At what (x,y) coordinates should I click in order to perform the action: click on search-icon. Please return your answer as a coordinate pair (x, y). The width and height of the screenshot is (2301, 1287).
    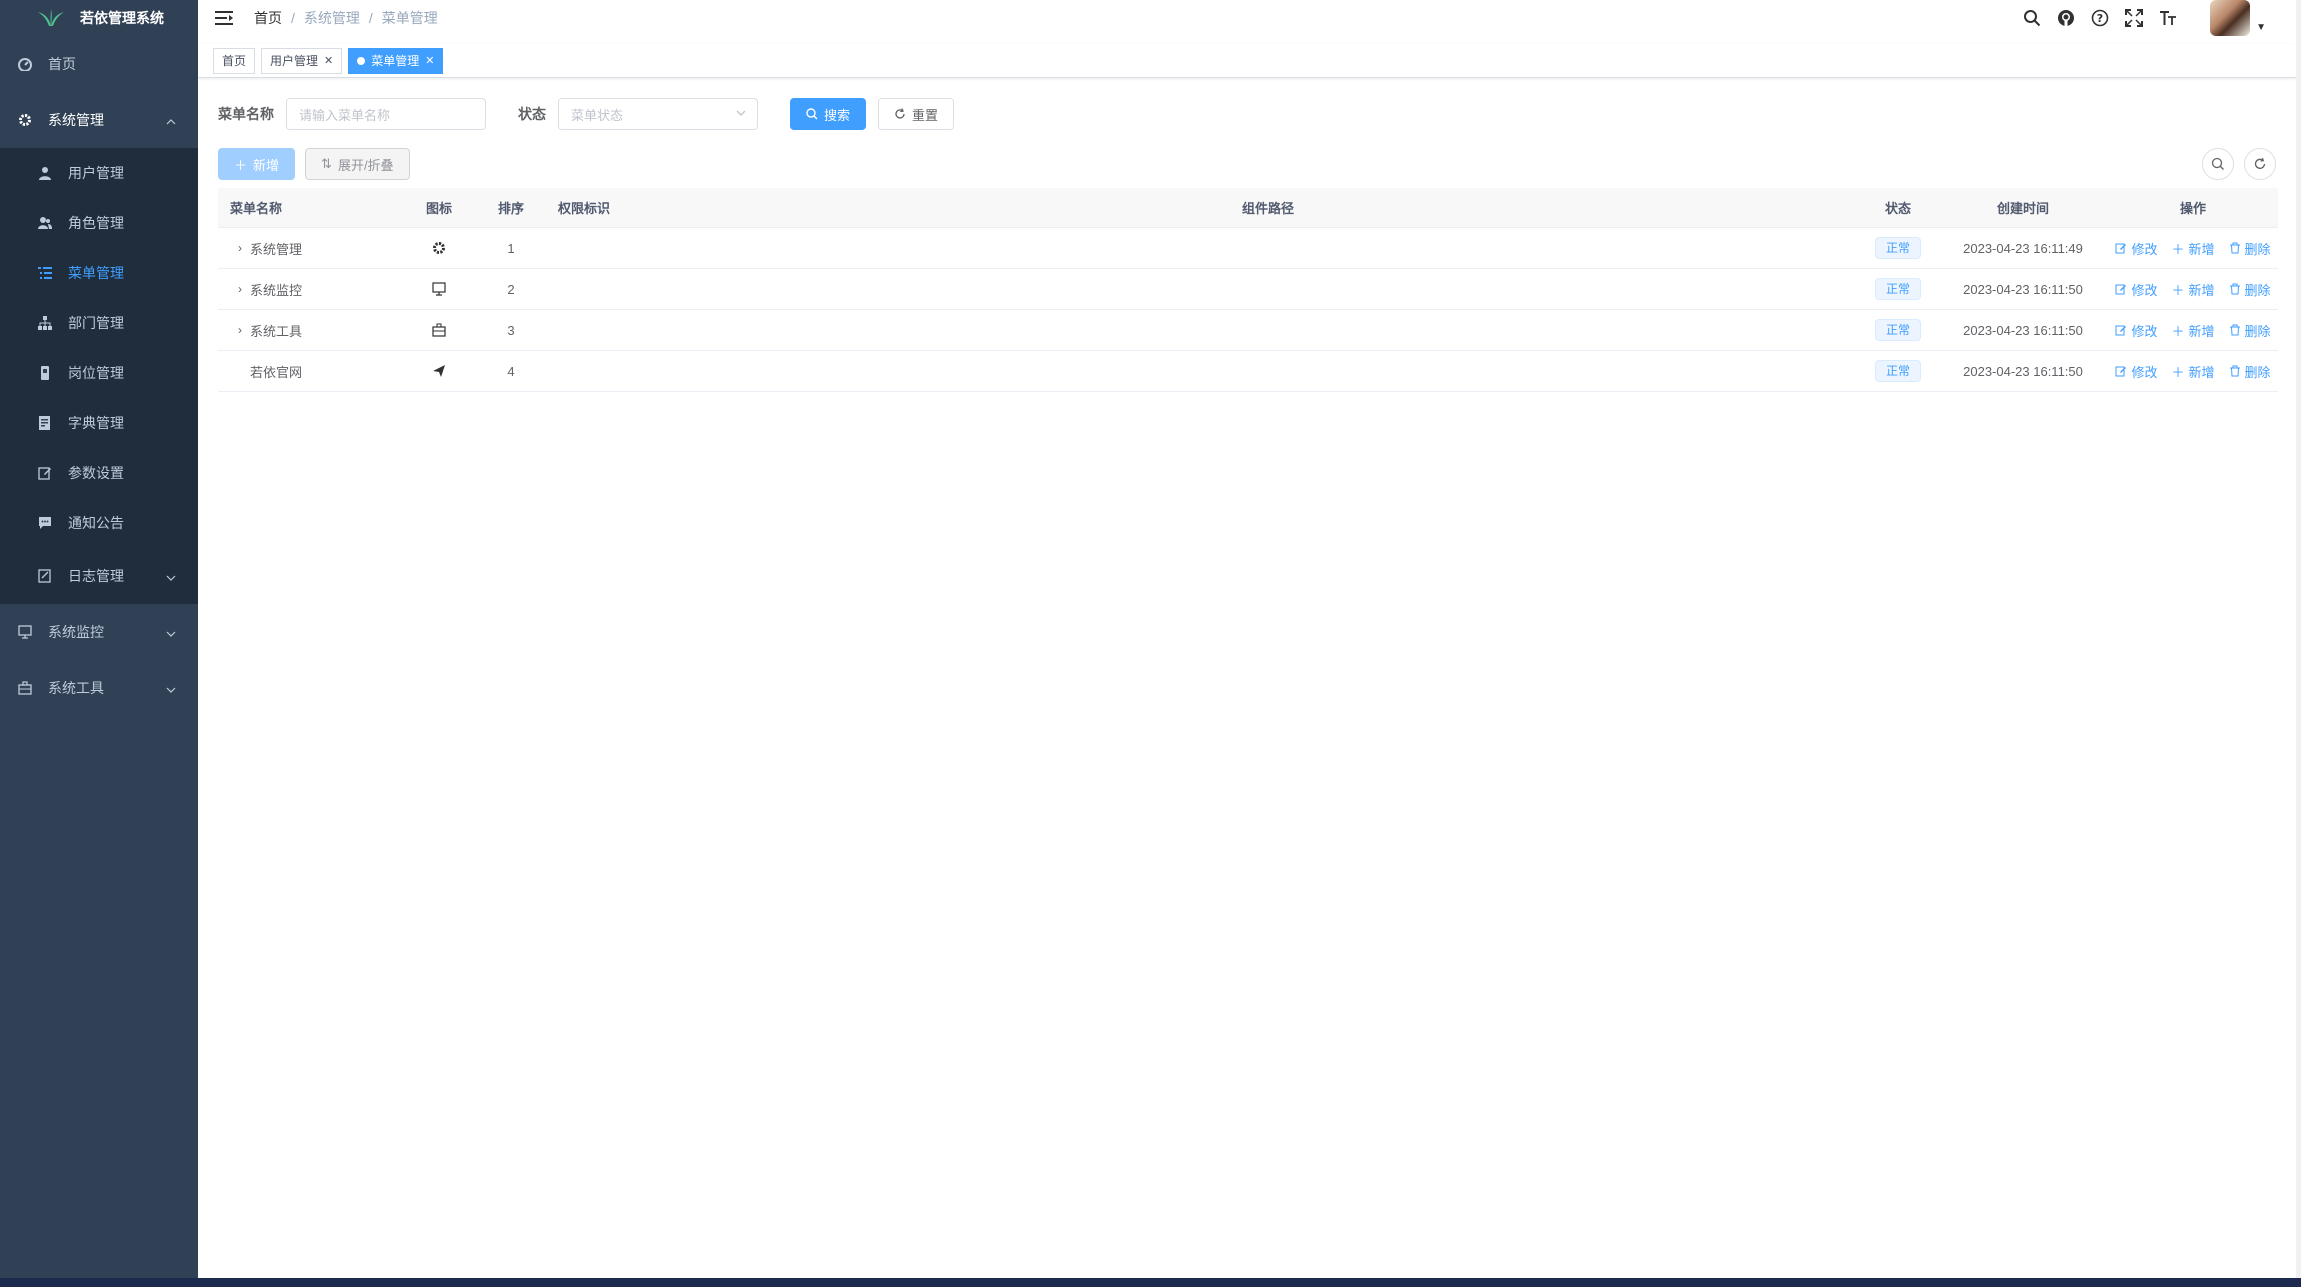
    Looking at the image, I should click on (2032, 18).